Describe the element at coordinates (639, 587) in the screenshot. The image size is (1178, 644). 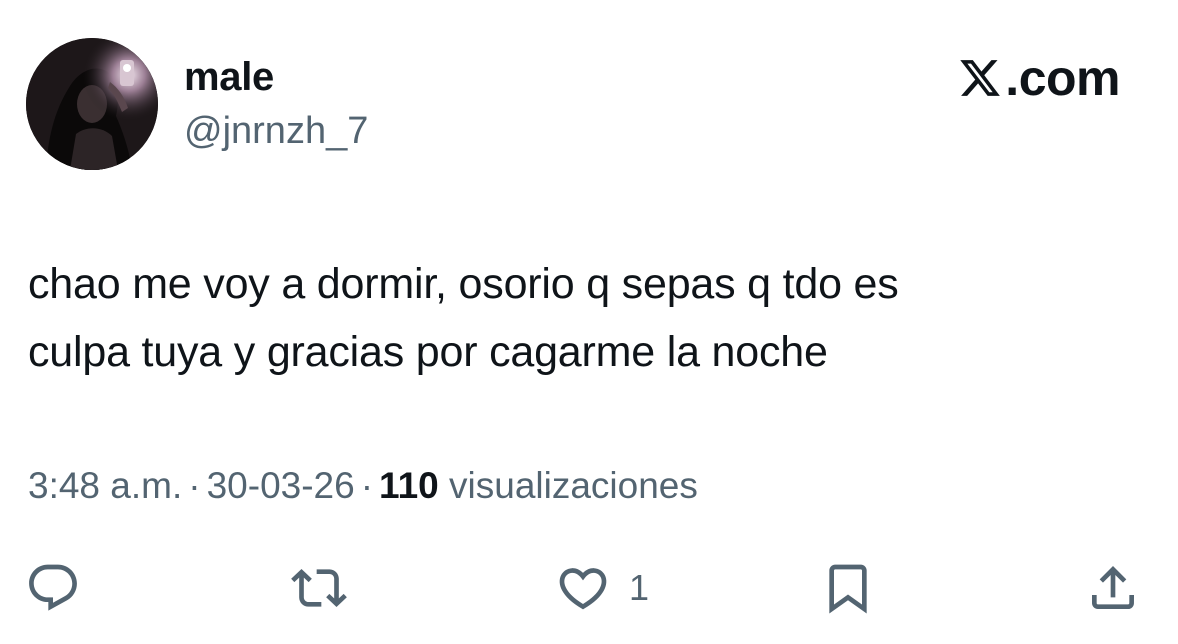
I see `like-count: 1` at that location.